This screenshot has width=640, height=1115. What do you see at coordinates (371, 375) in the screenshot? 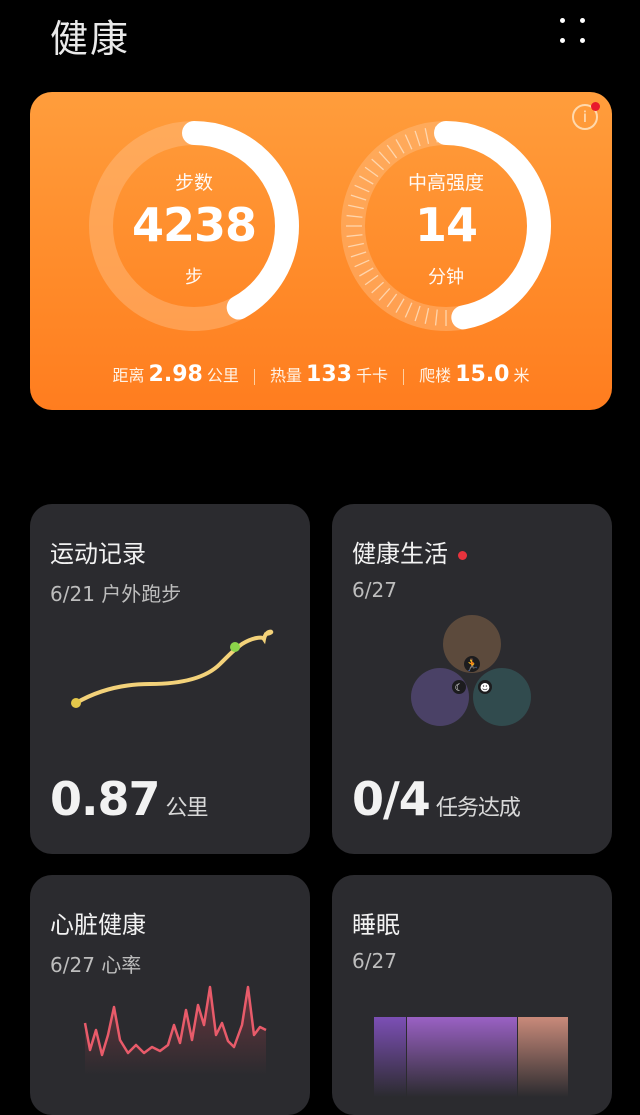
I see `calories-unit: 千卡` at bounding box center [371, 375].